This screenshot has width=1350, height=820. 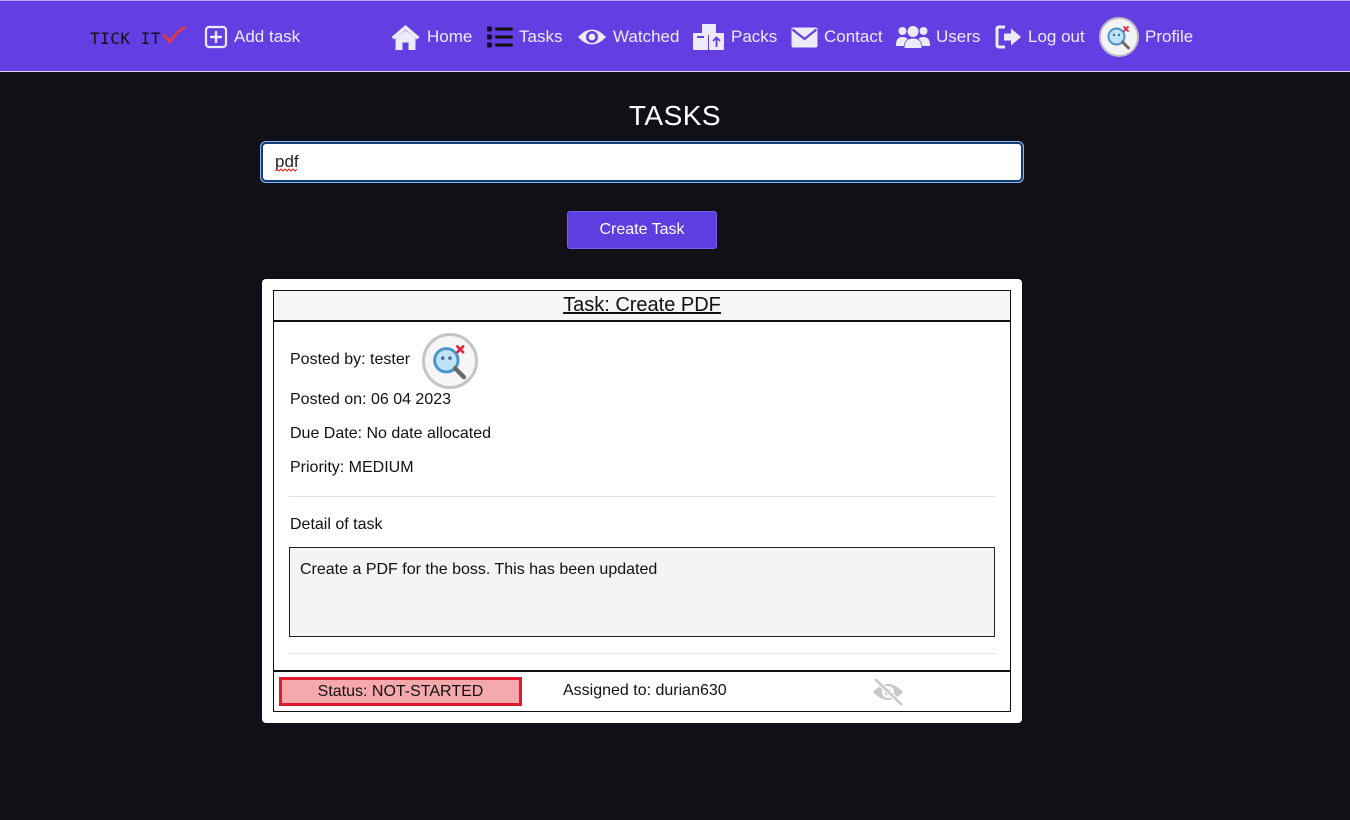 What do you see at coordinates (646, 36) in the screenshot?
I see `nav-watched-label: Watched` at bounding box center [646, 36].